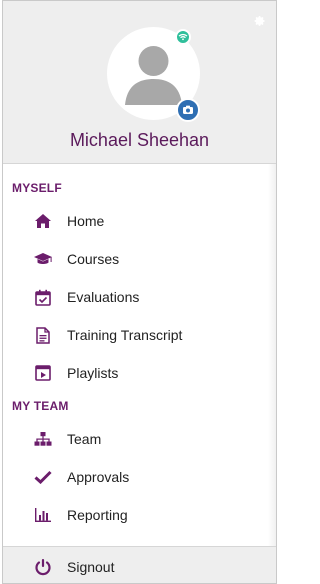  I want to click on menu-item-label: Playlists, so click(93, 373).